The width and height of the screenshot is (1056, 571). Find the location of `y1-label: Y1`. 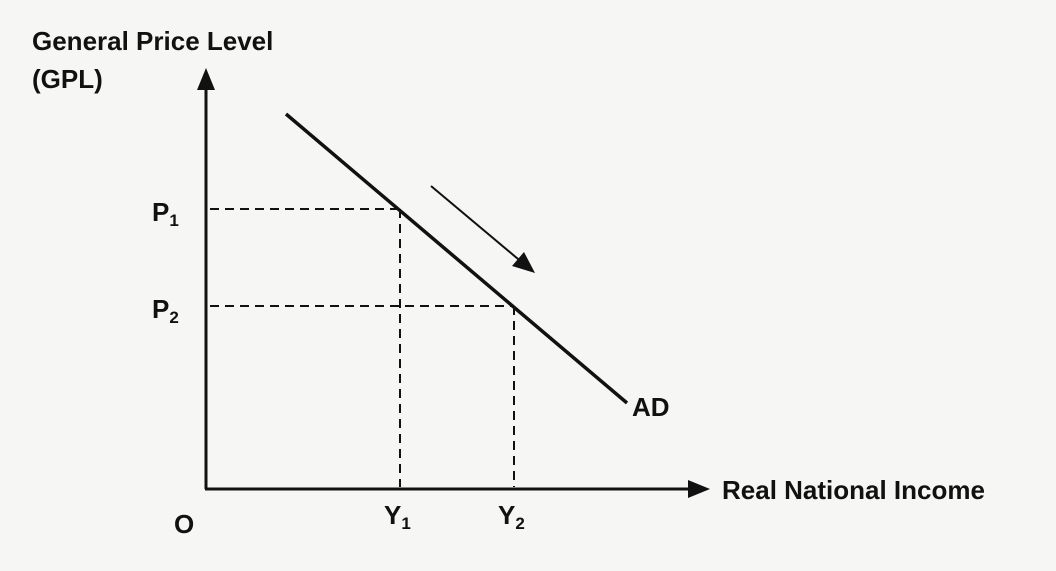

y1-label: Y1 is located at coordinates (397, 516).